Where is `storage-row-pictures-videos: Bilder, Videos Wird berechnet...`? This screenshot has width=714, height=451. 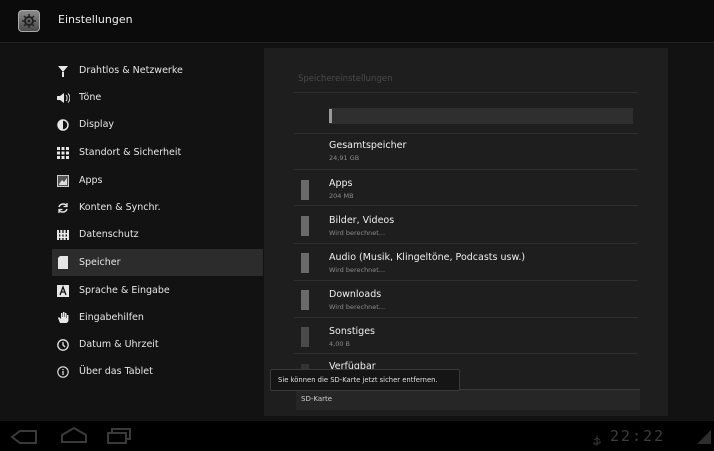
storage-row-pictures-videos: Bilder, Videos Wird berechnet... is located at coordinates (361, 226).